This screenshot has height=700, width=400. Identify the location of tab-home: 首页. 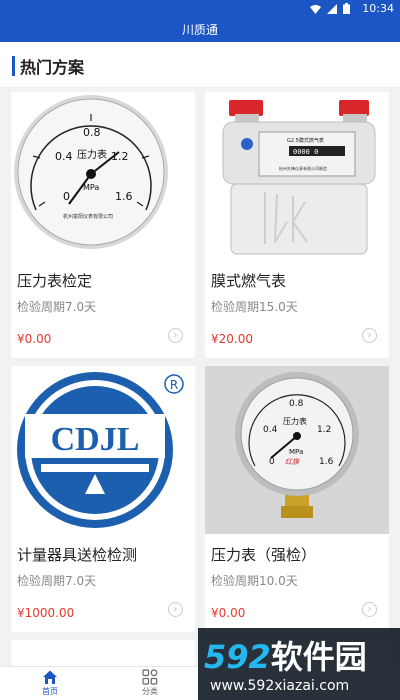
(50, 683).